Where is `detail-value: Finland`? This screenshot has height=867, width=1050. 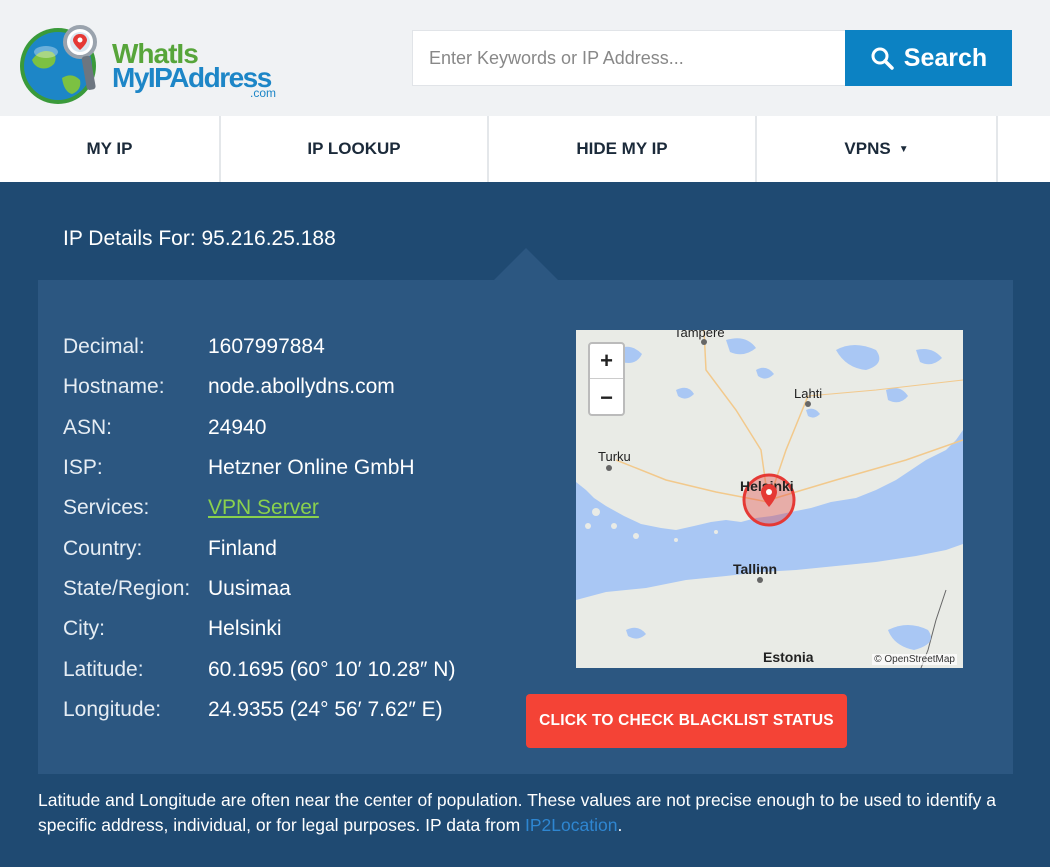
detail-value: Finland is located at coordinates (242, 548).